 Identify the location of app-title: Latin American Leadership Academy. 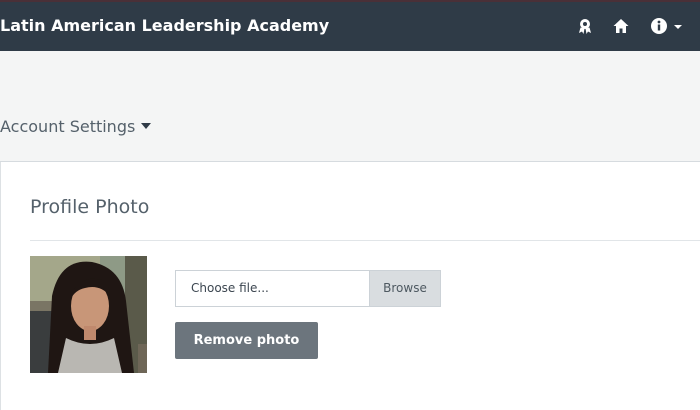
(164, 25).